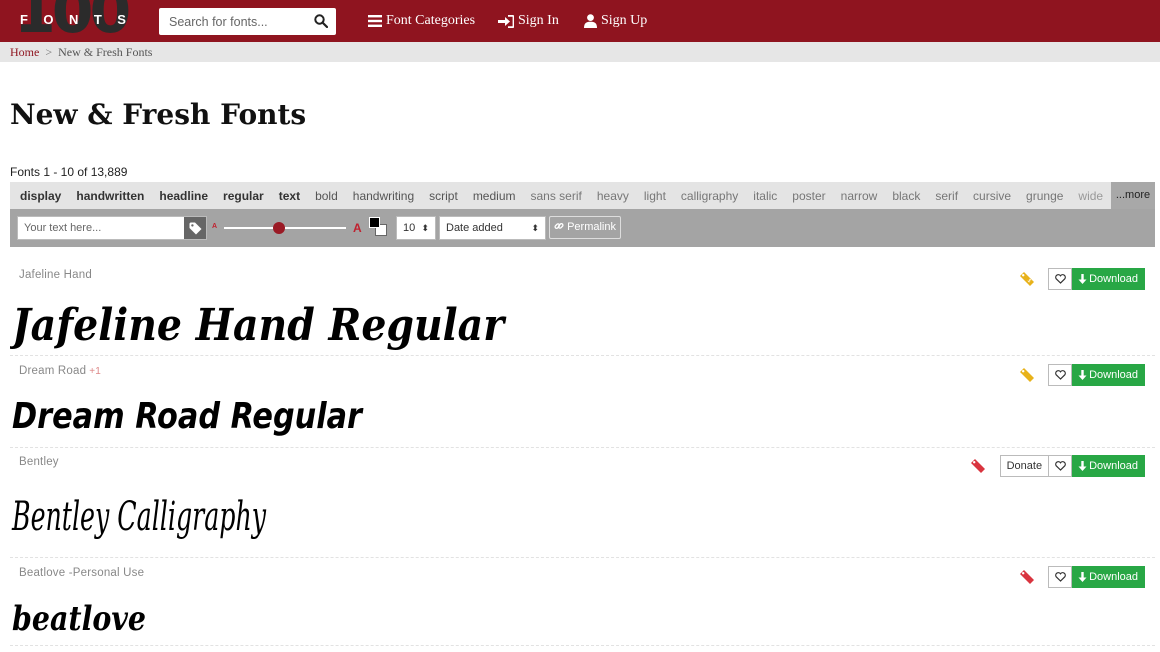  I want to click on site-logo: 1001 F O N T S, so click(73, 21).